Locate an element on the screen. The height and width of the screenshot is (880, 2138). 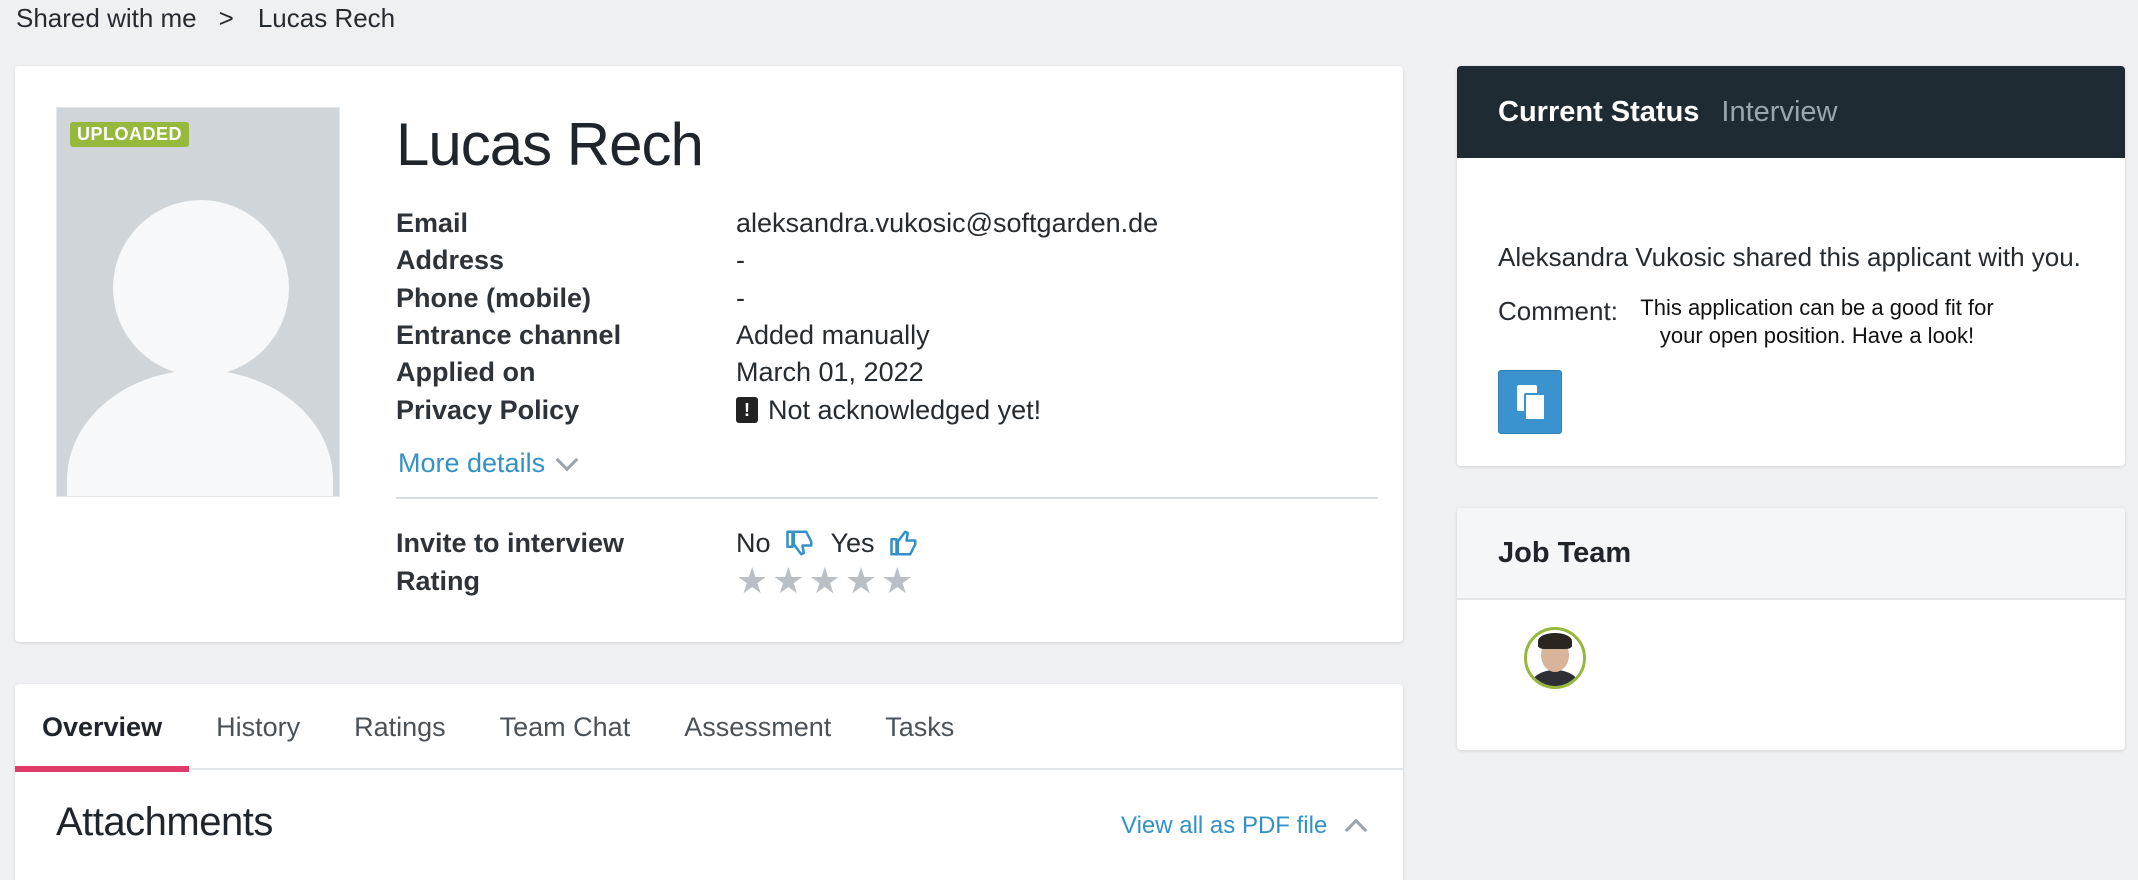
privacy-policy-value: Not acknowledged yet! is located at coordinates (905, 409).